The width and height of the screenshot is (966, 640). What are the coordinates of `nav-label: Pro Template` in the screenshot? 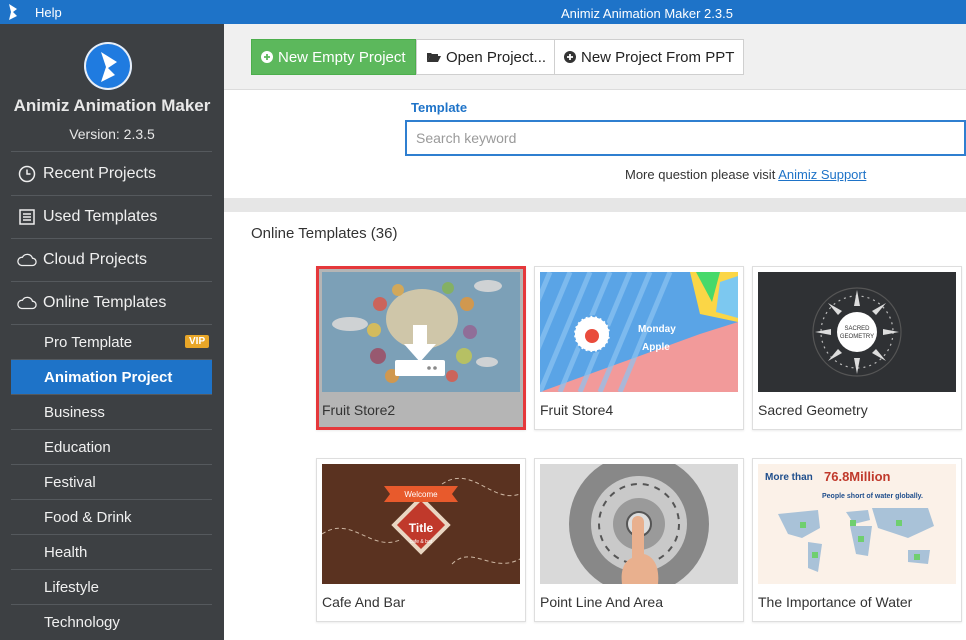 It's located at (88, 342).